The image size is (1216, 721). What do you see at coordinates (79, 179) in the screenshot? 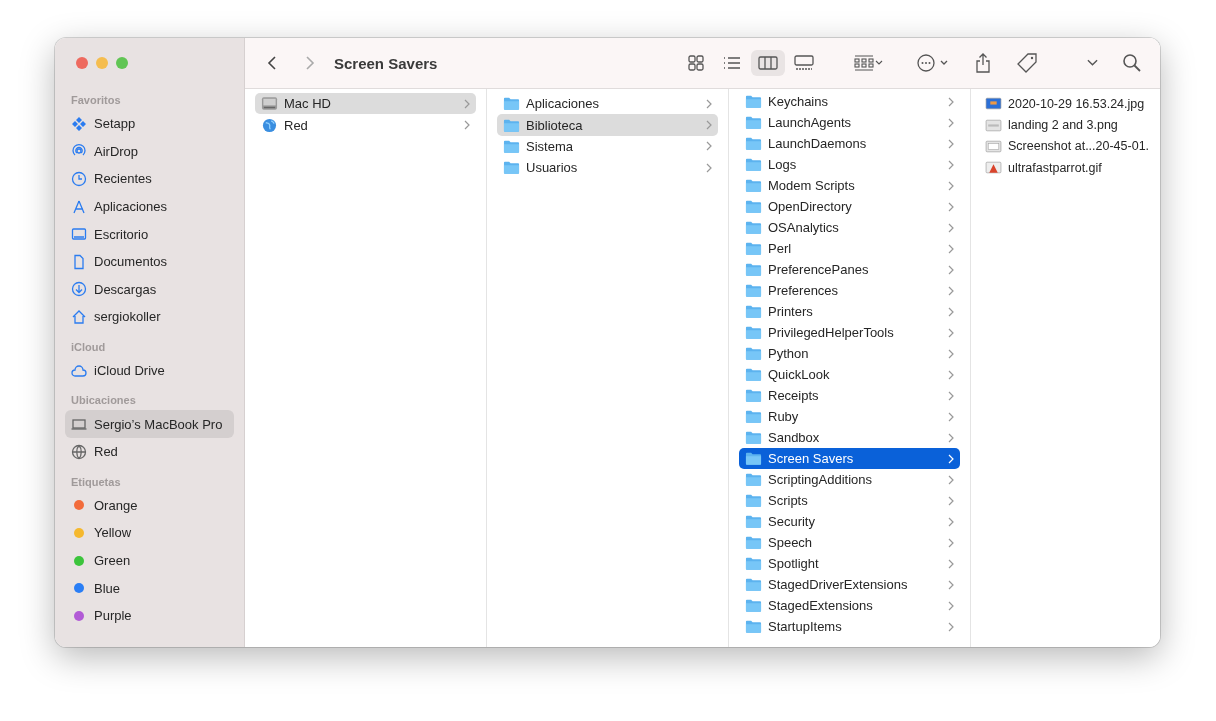
I see `clock-icon` at bounding box center [79, 179].